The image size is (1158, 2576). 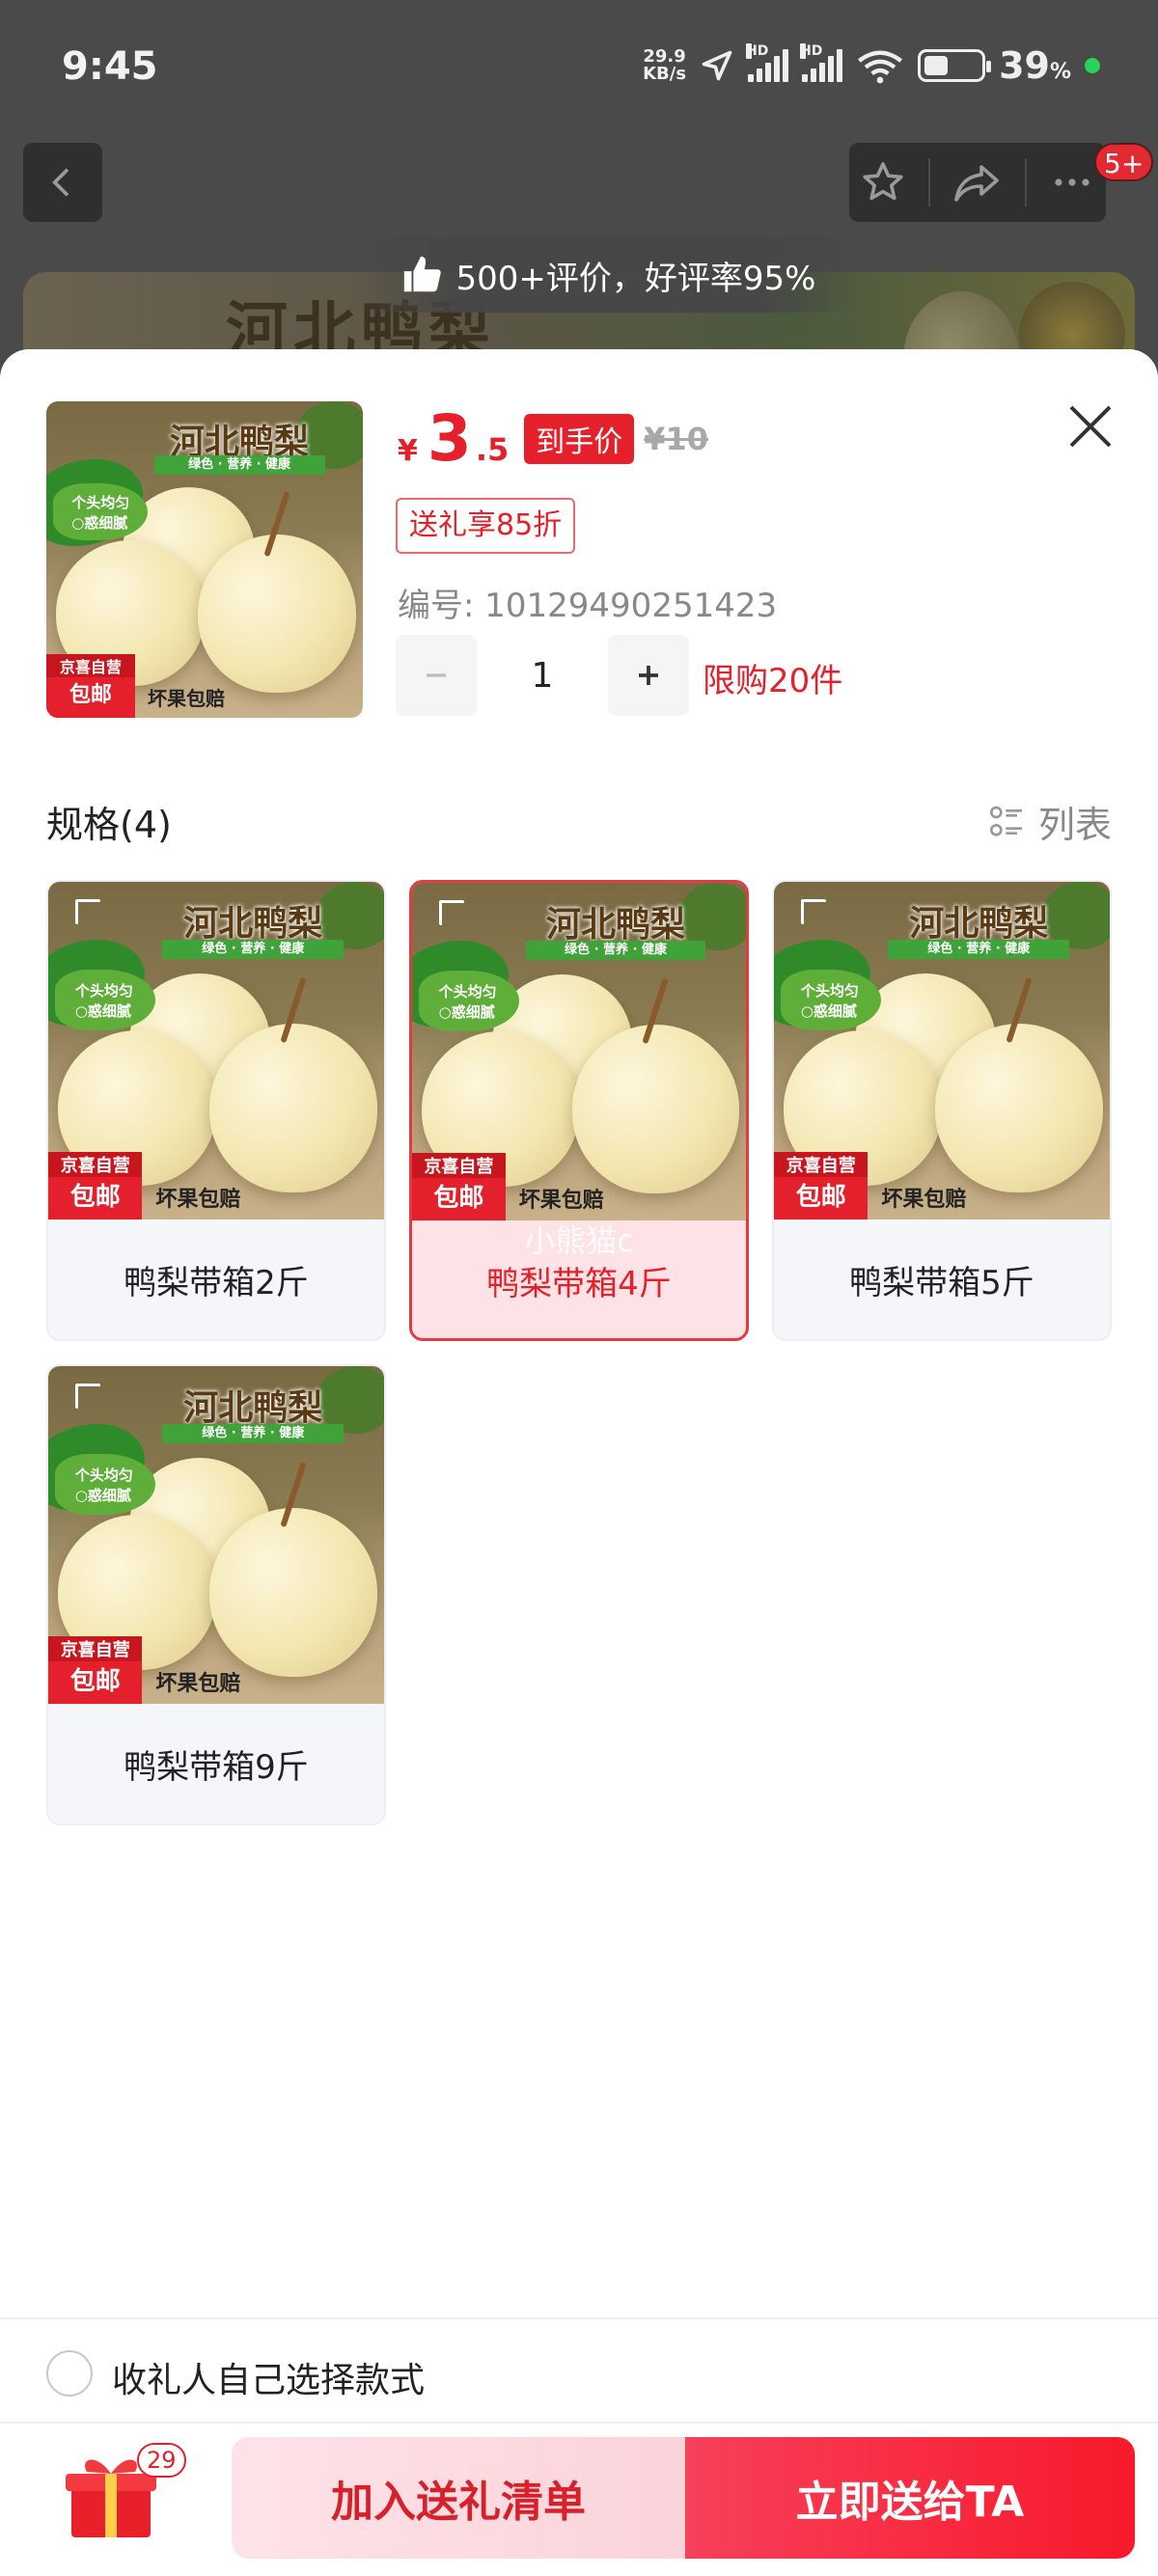 I want to click on jd-self-operated-badge: 京喜自营 包邮, so click(x=90, y=686).